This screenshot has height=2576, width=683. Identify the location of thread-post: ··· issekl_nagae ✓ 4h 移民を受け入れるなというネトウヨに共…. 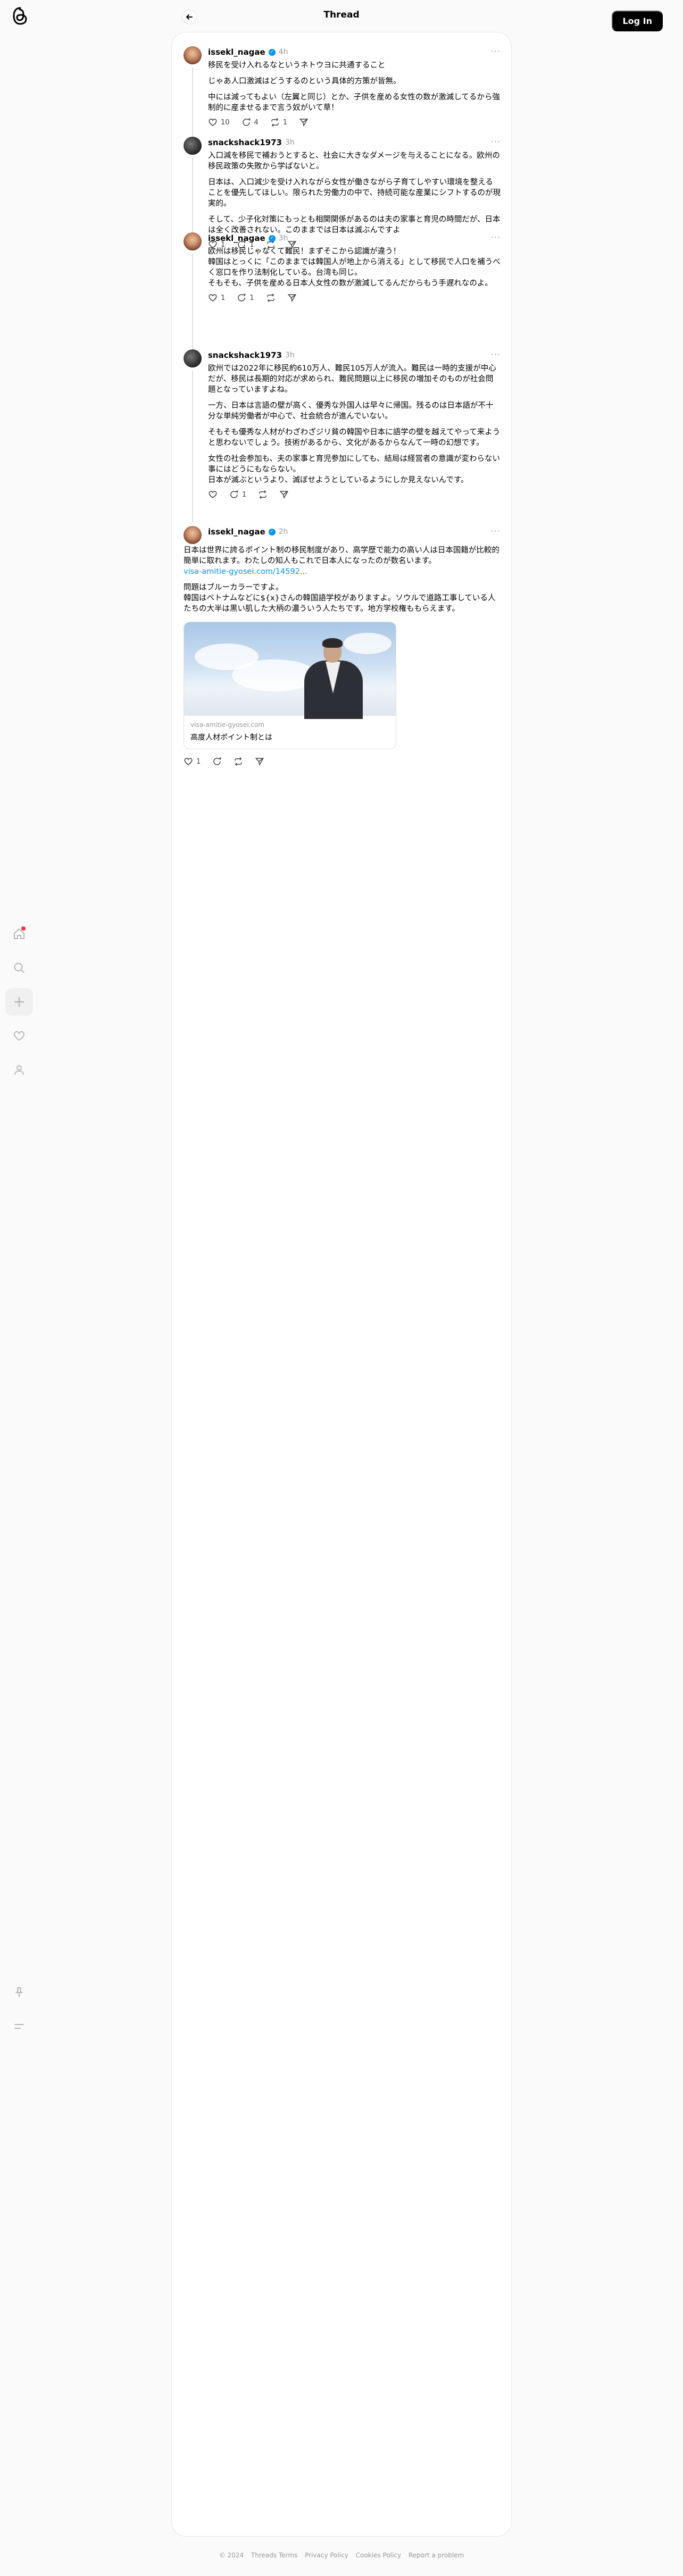
(342, 93).